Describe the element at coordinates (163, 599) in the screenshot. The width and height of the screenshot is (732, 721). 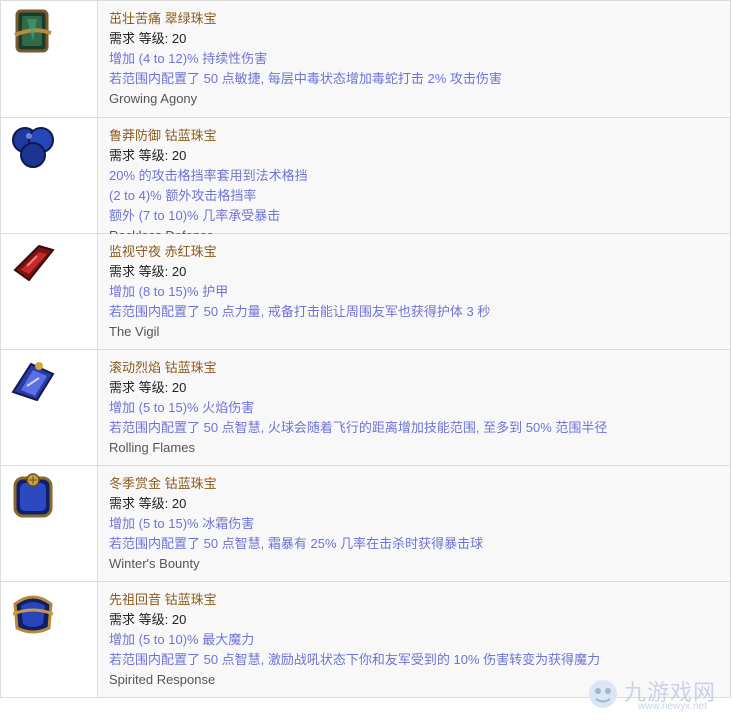
I see `jewel-name: 先祖回音 钴蓝珠宝` at that location.